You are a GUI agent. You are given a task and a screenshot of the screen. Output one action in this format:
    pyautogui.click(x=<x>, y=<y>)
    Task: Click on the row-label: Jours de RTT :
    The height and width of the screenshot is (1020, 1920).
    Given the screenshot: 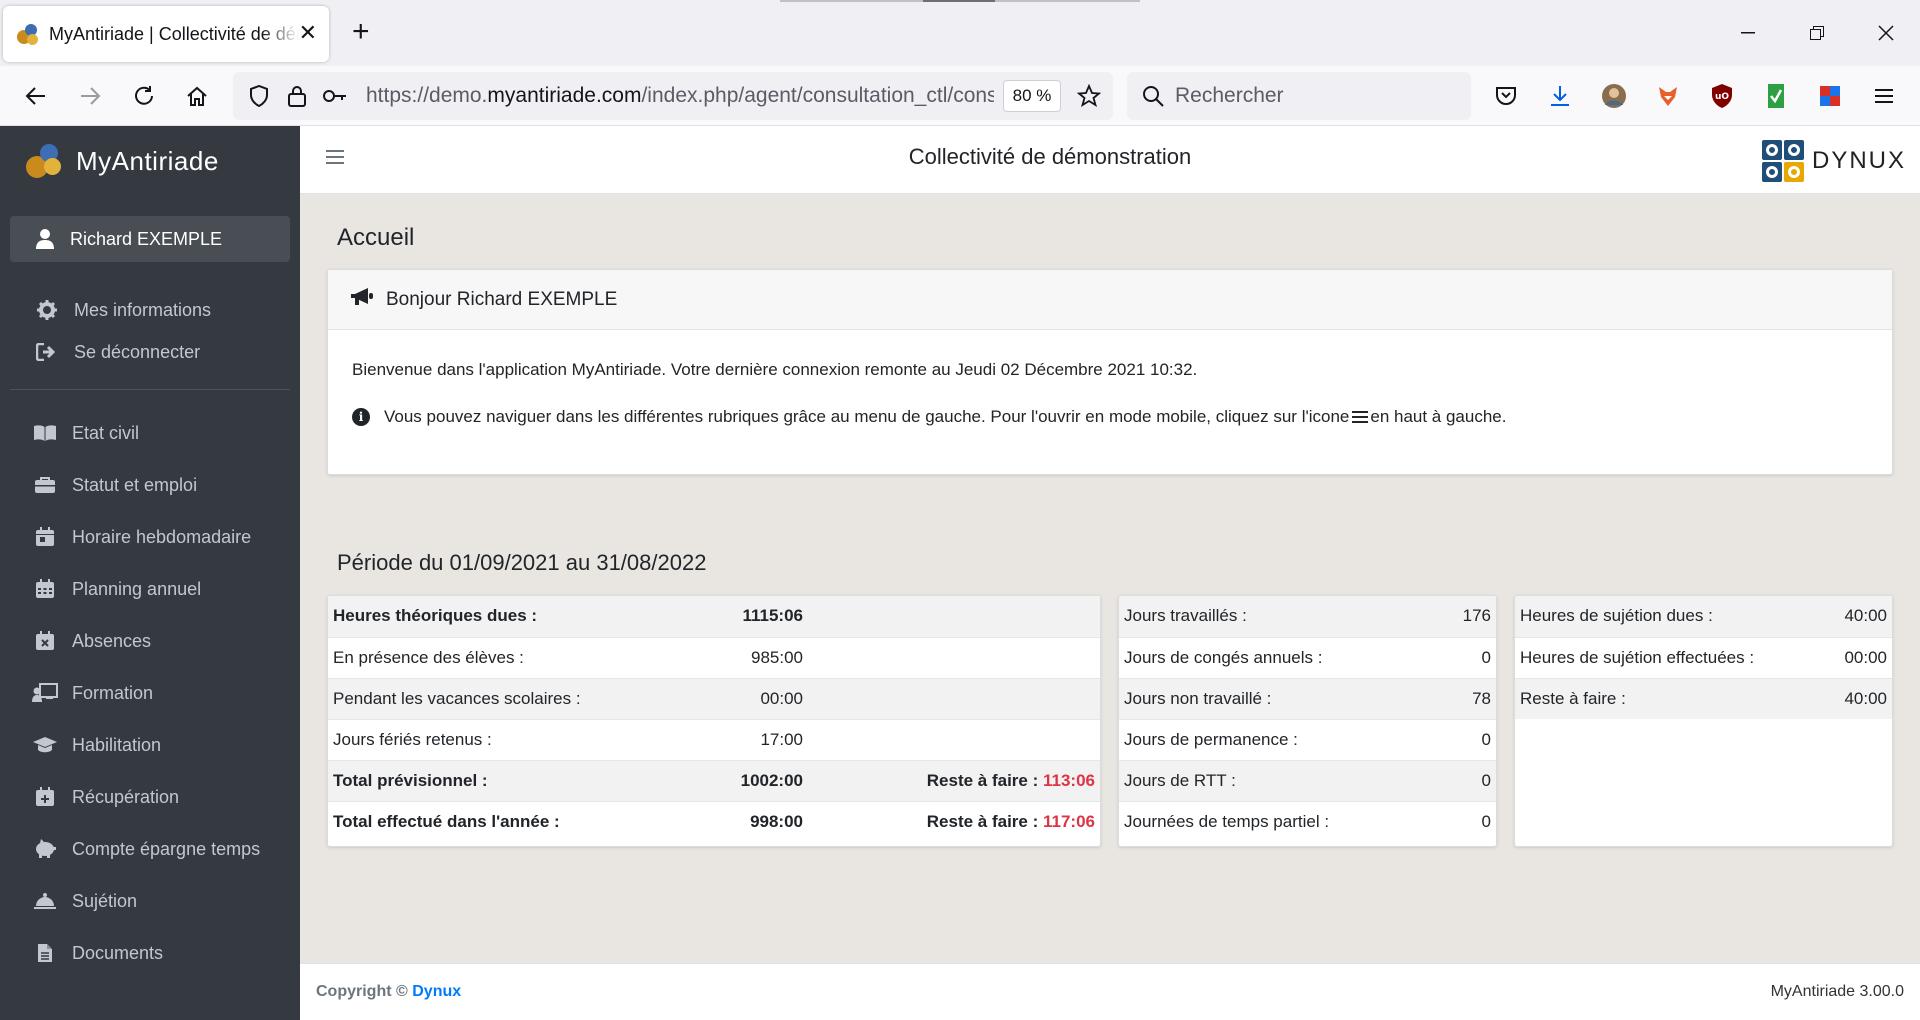 What is the action you would take?
    pyautogui.click(x=1279, y=781)
    